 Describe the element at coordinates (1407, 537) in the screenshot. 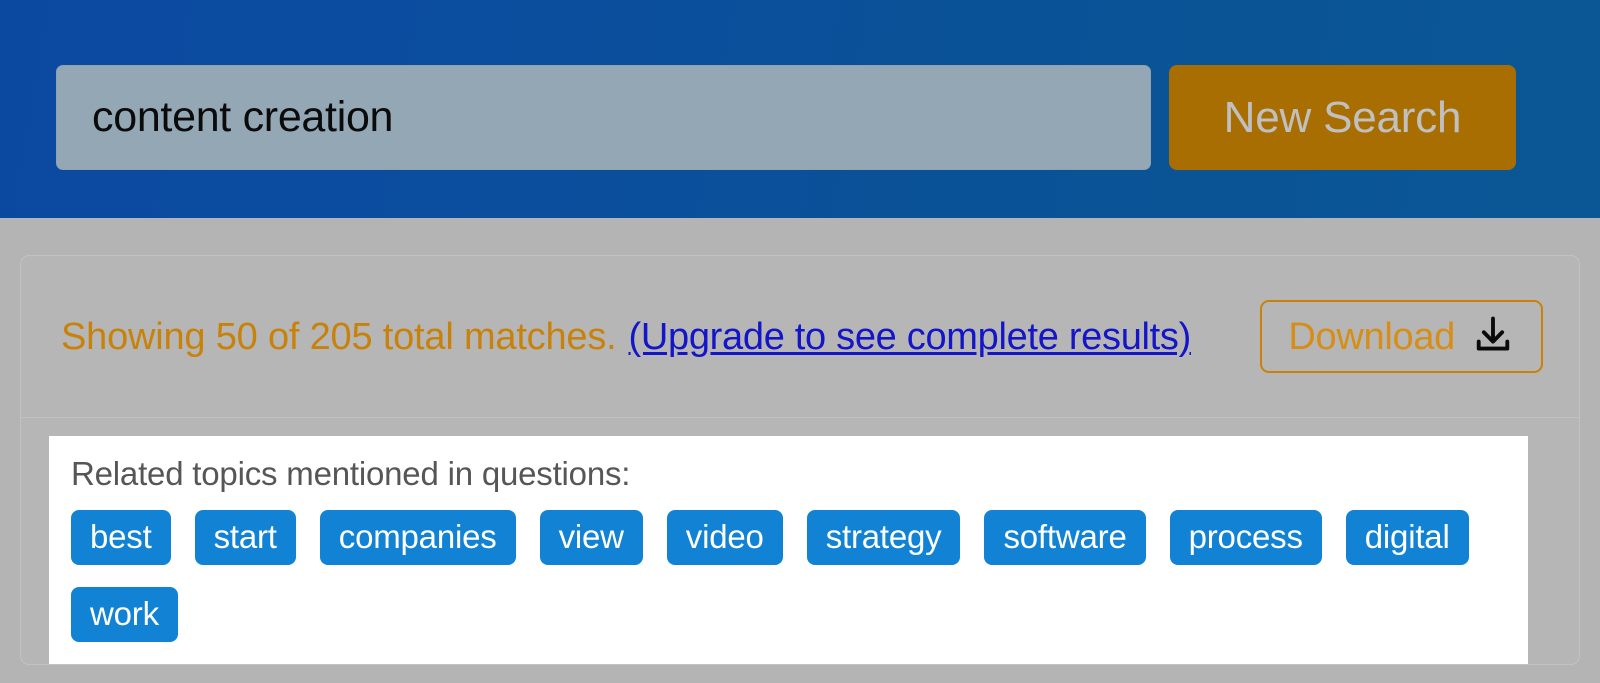

I see `topic-tag: digital` at that location.